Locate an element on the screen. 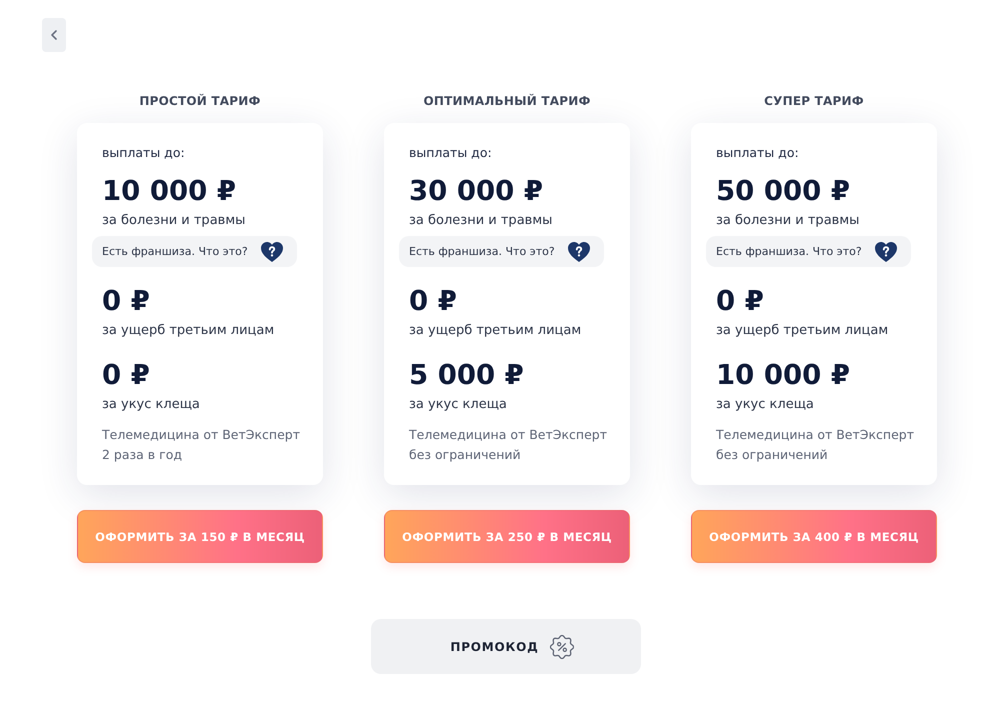 This screenshot has width=994, height=704. coverage-amount: 30 000 ₽ is located at coordinates (476, 191).